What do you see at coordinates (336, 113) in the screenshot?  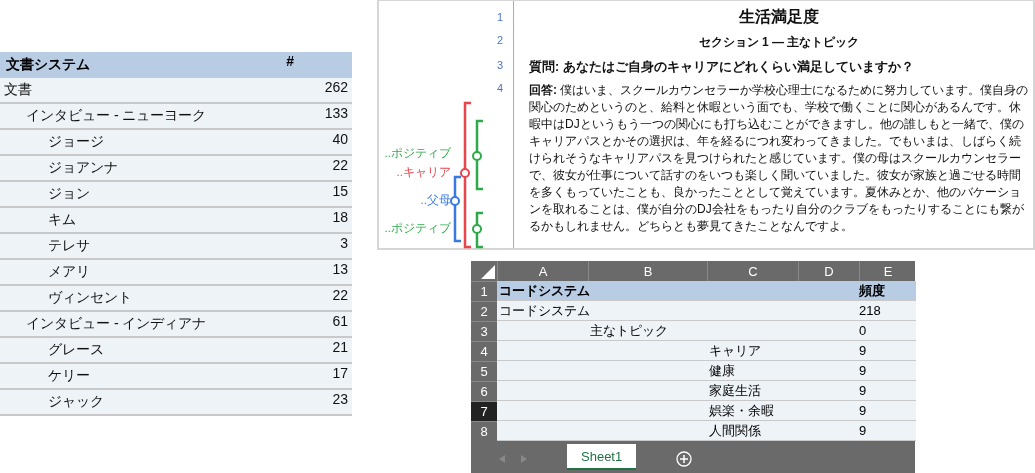 I see `count-text: 133` at bounding box center [336, 113].